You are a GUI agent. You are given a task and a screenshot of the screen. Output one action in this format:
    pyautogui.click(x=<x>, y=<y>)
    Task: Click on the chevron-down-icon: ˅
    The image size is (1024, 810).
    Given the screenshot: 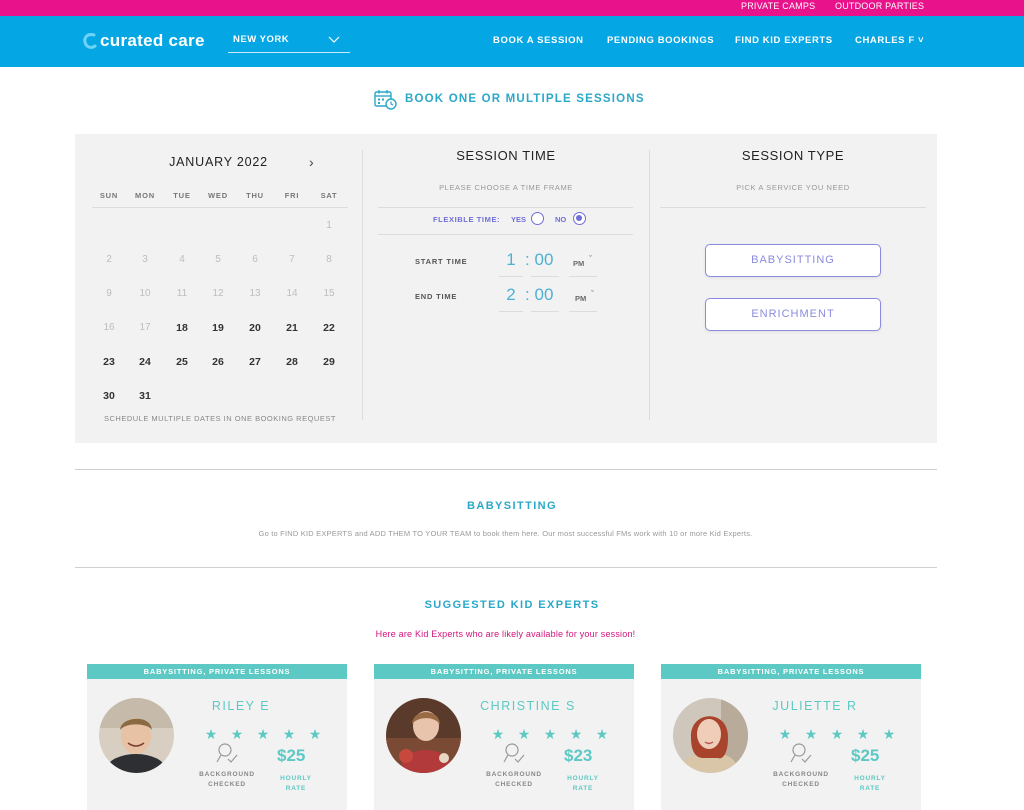 What is the action you would take?
    pyautogui.click(x=921, y=40)
    